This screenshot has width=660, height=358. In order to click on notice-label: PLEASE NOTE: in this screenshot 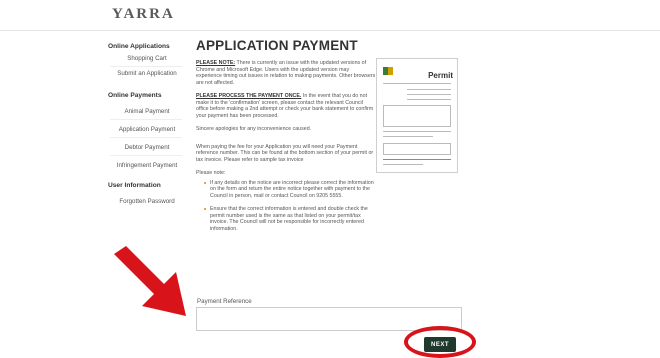, I will do `click(216, 63)`.